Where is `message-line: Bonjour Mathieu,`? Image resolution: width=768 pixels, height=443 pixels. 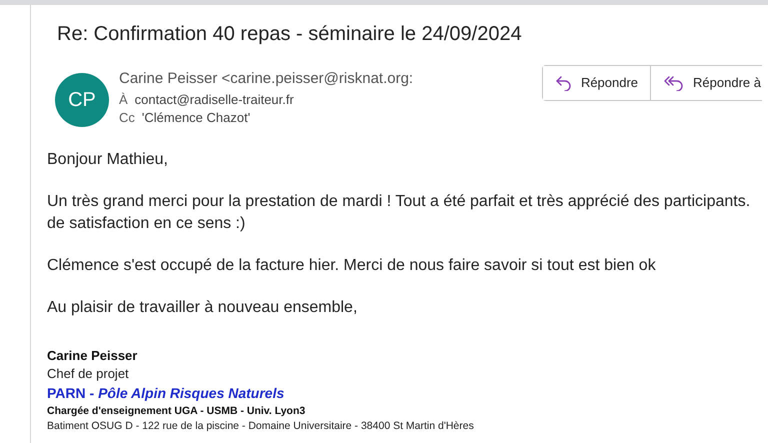 message-line: Bonjour Mathieu, is located at coordinates (108, 160).